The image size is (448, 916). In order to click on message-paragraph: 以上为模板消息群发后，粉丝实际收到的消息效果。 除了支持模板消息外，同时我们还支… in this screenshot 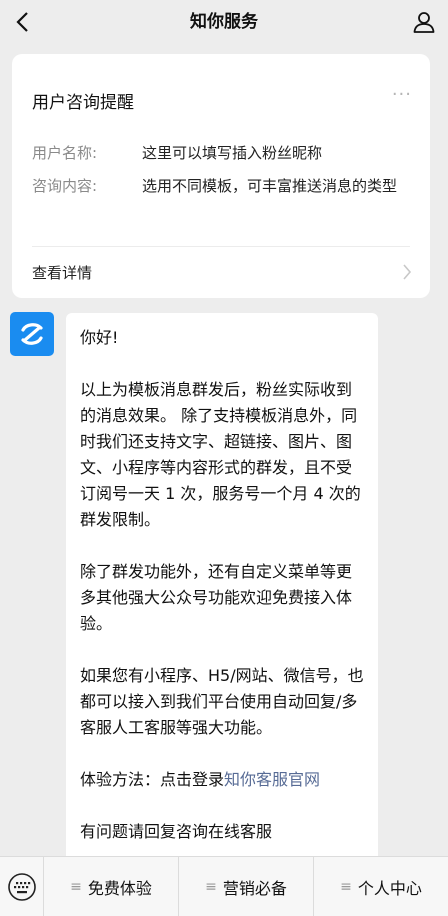, I will do `click(220, 454)`.